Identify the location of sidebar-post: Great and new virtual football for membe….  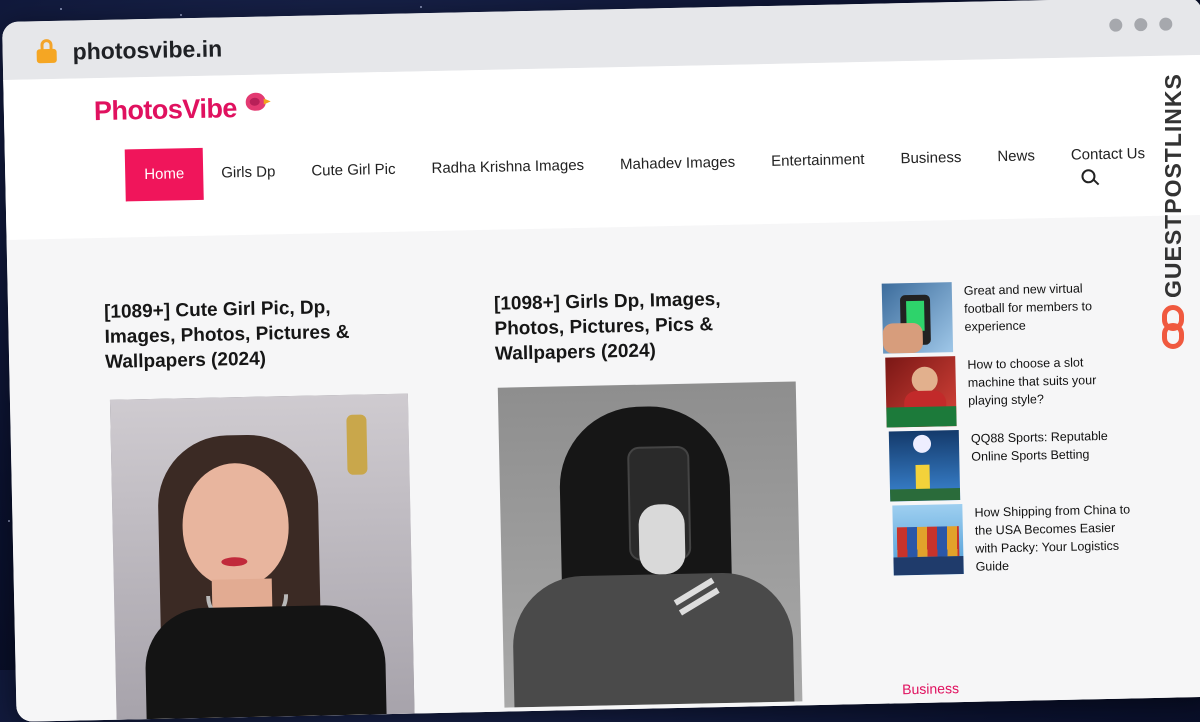
(1003, 316).